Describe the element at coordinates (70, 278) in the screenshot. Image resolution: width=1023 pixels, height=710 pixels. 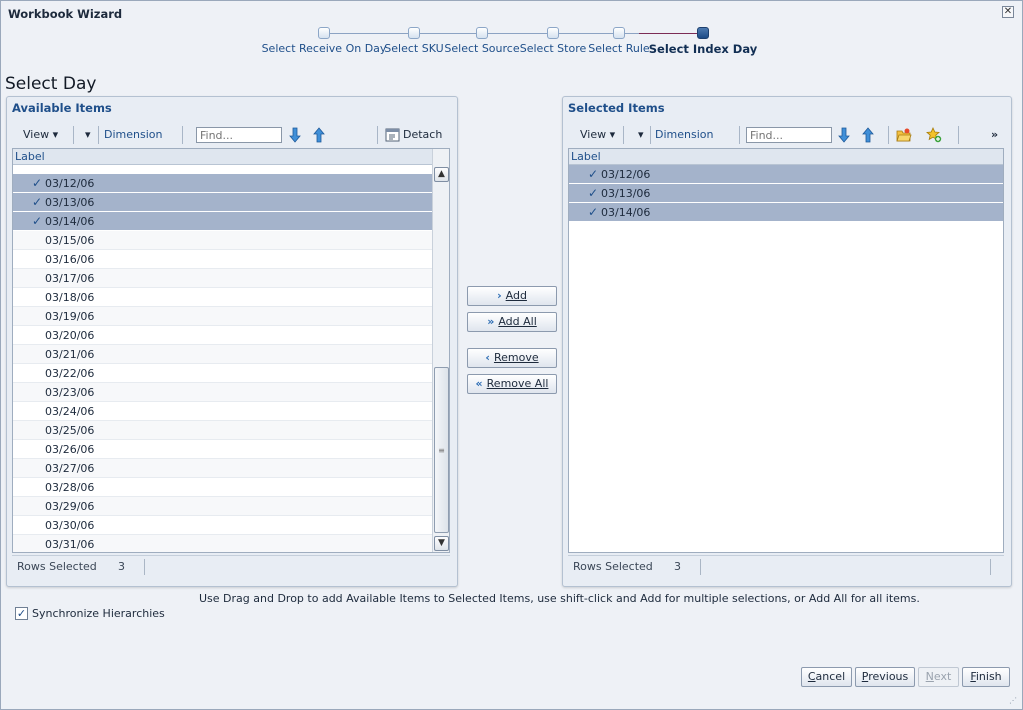
I see `row-label: 03/17/06` at that location.